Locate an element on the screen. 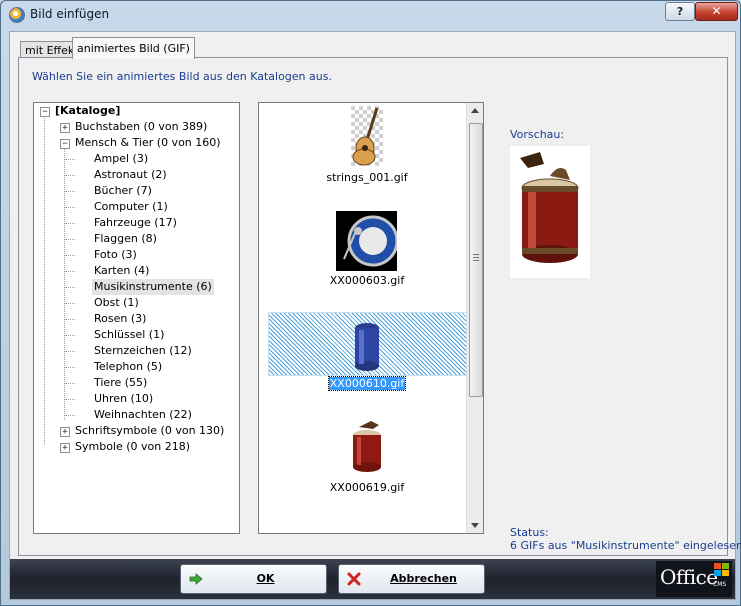 Image resolution: width=741 pixels, height=606 pixels. gallery-item-label: XX000603.gif is located at coordinates (367, 280).